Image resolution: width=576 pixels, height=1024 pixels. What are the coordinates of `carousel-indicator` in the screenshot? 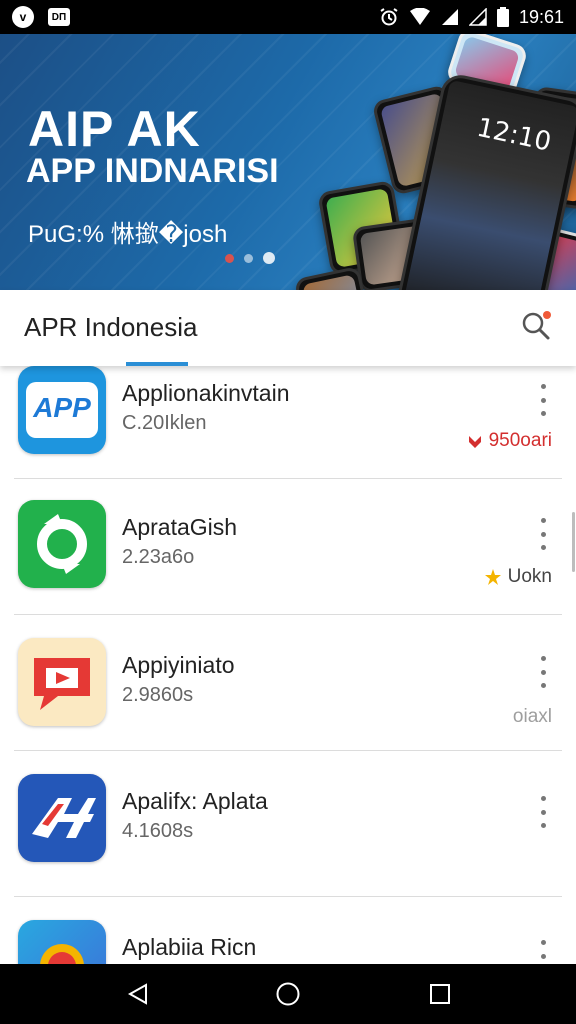 It's located at (250, 258).